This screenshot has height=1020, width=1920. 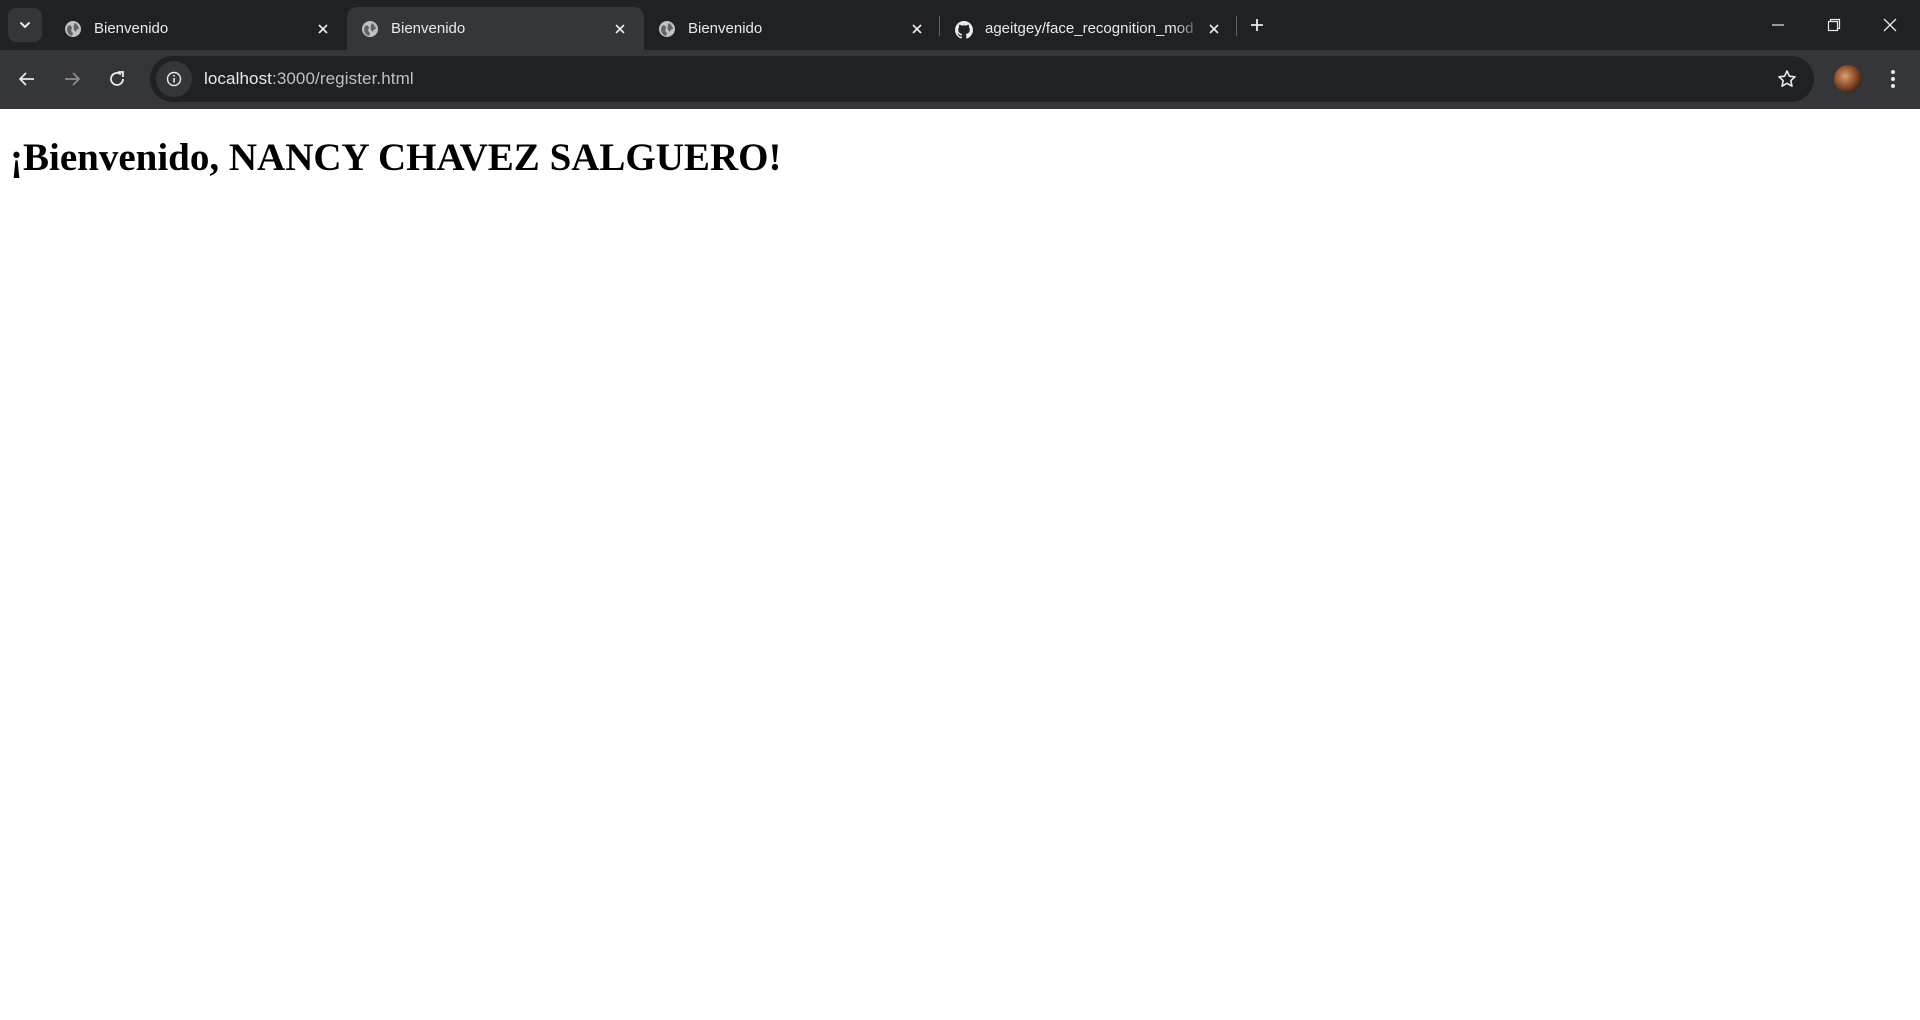 I want to click on profile-avatar, so click(x=1848, y=79).